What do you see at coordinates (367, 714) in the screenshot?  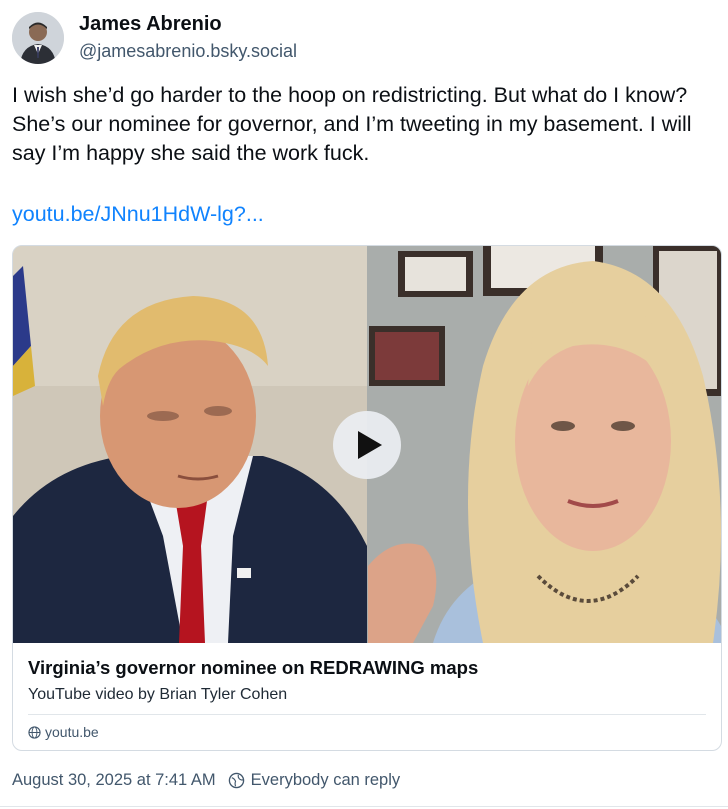 I see `embed-divider` at bounding box center [367, 714].